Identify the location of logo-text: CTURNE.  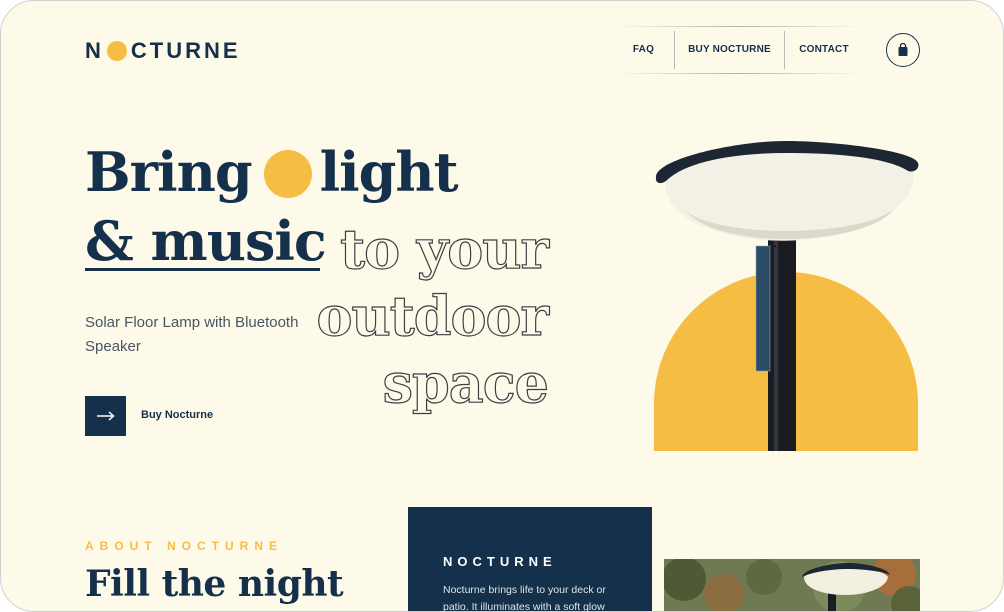
(185, 50).